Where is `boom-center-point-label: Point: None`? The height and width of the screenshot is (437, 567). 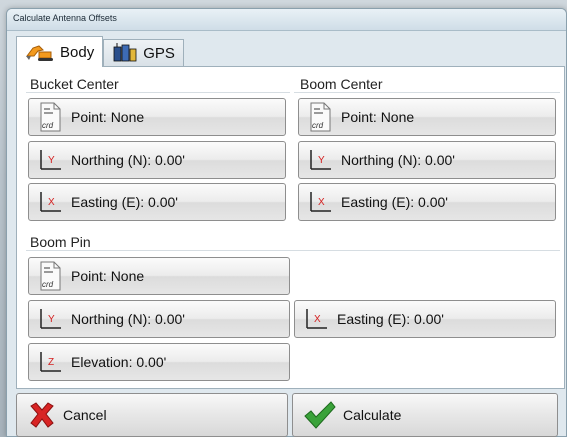 boom-center-point-label: Point: None is located at coordinates (378, 117).